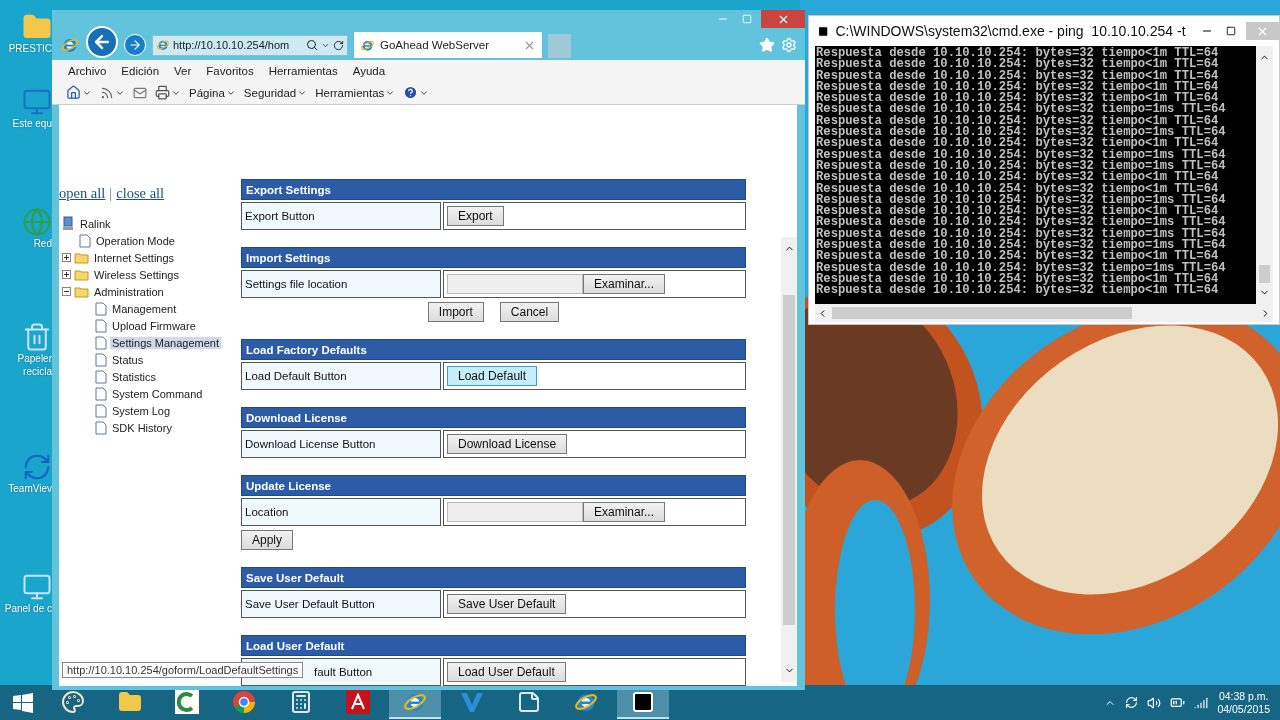 The height and width of the screenshot is (720, 1280). I want to click on action-button: Download License, so click(507, 444).